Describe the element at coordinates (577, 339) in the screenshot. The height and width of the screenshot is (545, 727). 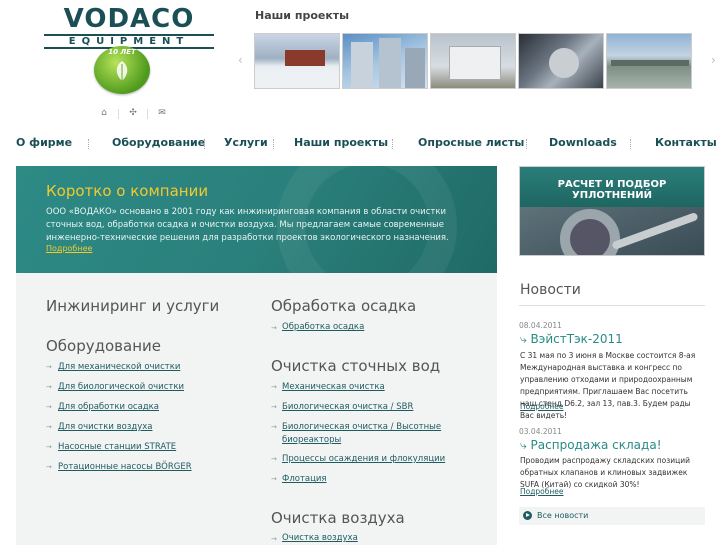
I see `news-title-text: ВэйстТэк-2011` at that location.